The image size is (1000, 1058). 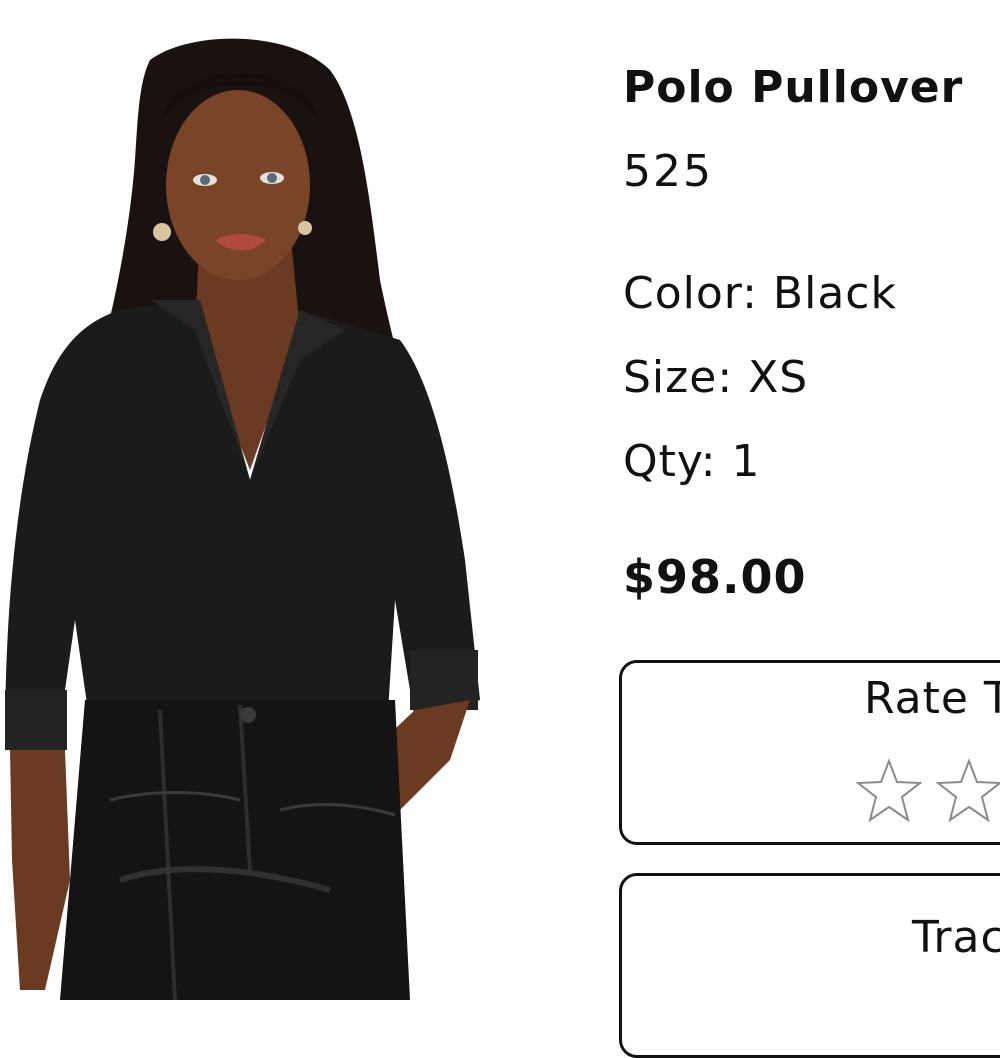 I want to click on rate-label: Rate T, so click(x=932, y=698).